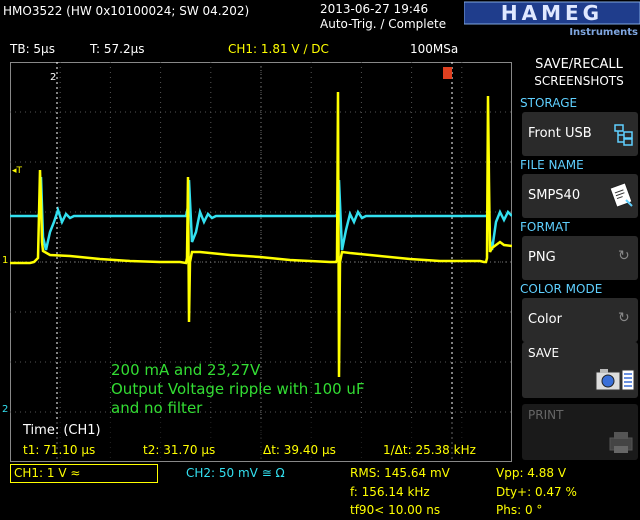 The height and width of the screenshot is (520, 640). Describe the element at coordinates (536, 492) in the screenshot. I see `measure-duty: Dty+: 0.47 %` at that location.